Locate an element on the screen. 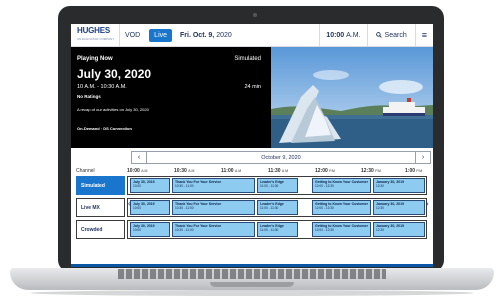 Image resolution: width=504 pixels, height=304 pixels. connection-info: On-Demand · DS Connection is located at coordinates (104, 128).